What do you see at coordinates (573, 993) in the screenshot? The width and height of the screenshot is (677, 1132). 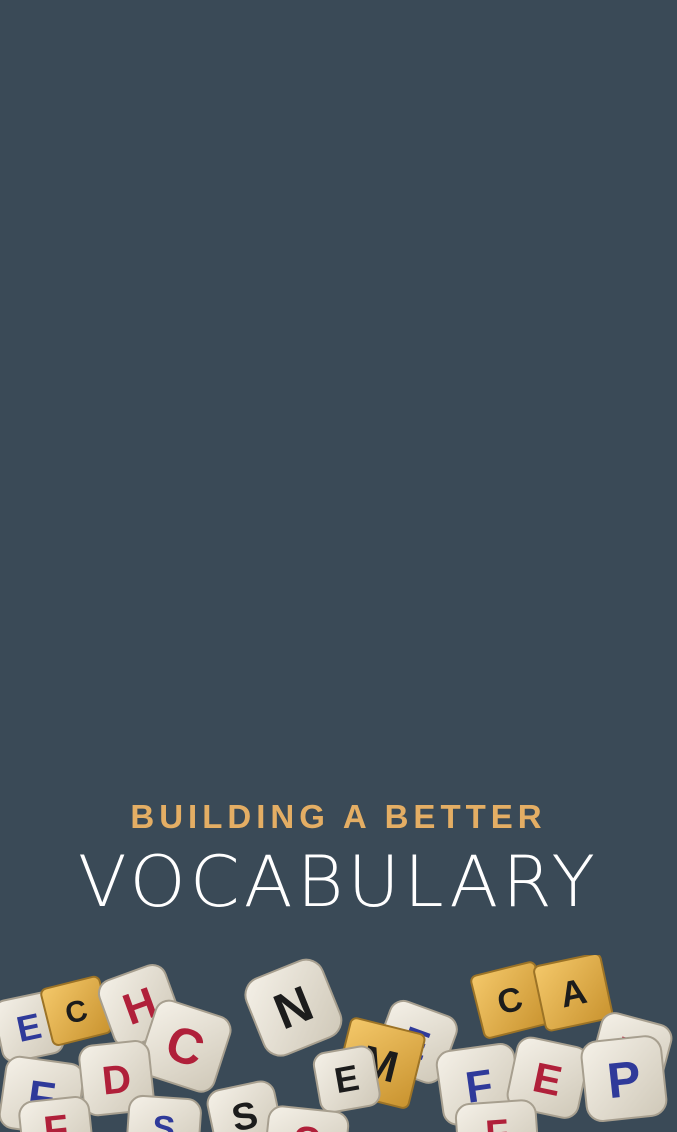 I see `die-back-8: A` at bounding box center [573, 993].